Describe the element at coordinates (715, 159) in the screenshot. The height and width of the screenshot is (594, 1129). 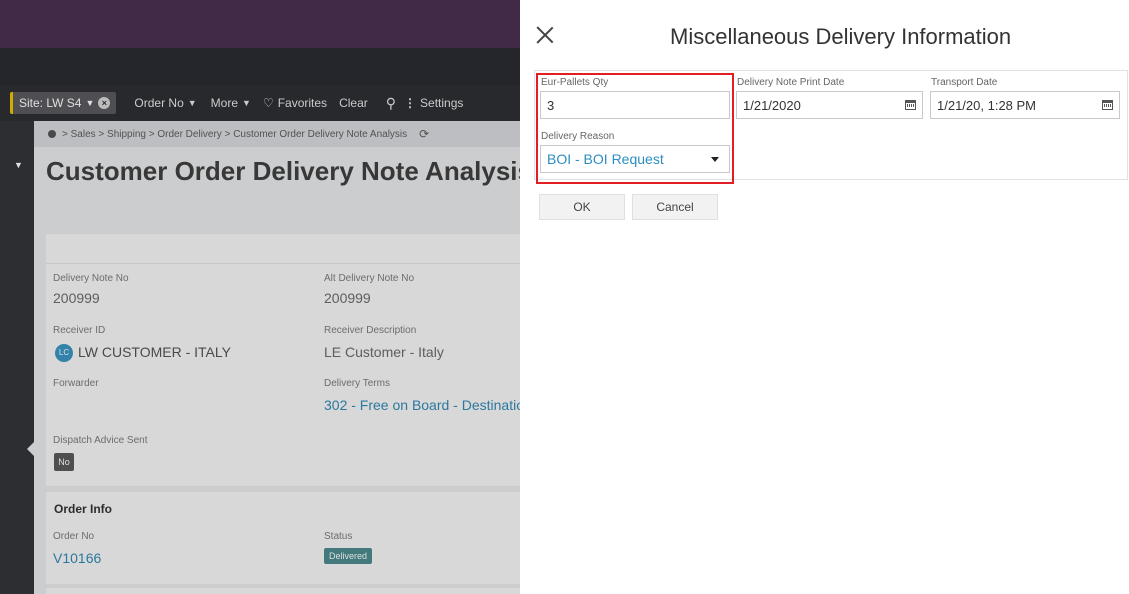
I see `chevron-down-icon` at that location.